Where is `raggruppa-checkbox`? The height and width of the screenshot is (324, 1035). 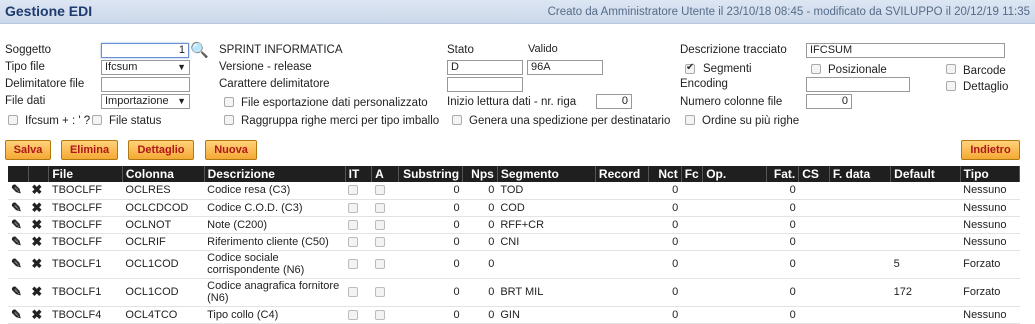
raggruppa-checkbox is located at coordinates (229, 120).